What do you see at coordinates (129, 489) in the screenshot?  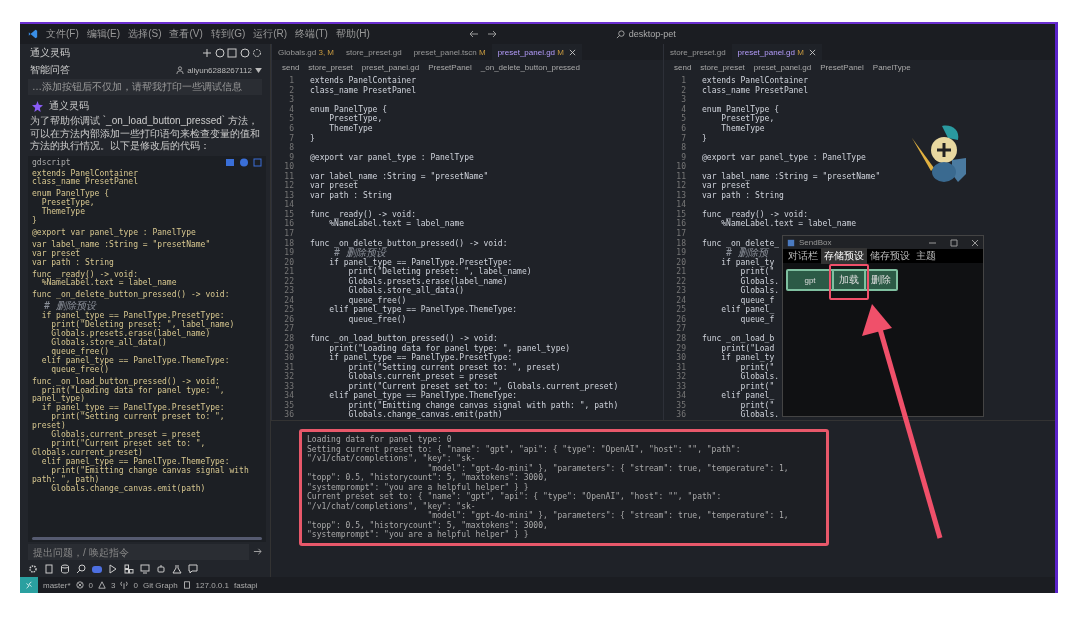 I see `code-line: Globals.change_canvas.emit(path)` at bounding box center [129, 489].